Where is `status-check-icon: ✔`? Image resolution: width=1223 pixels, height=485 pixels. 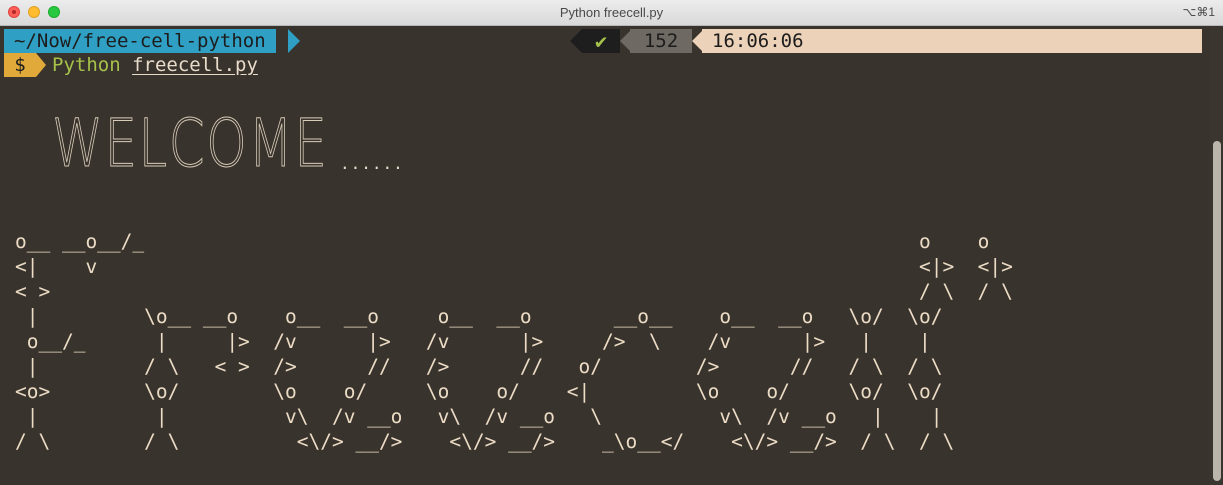 status-check-icon: ✔ is located at coordinates (601, 41).